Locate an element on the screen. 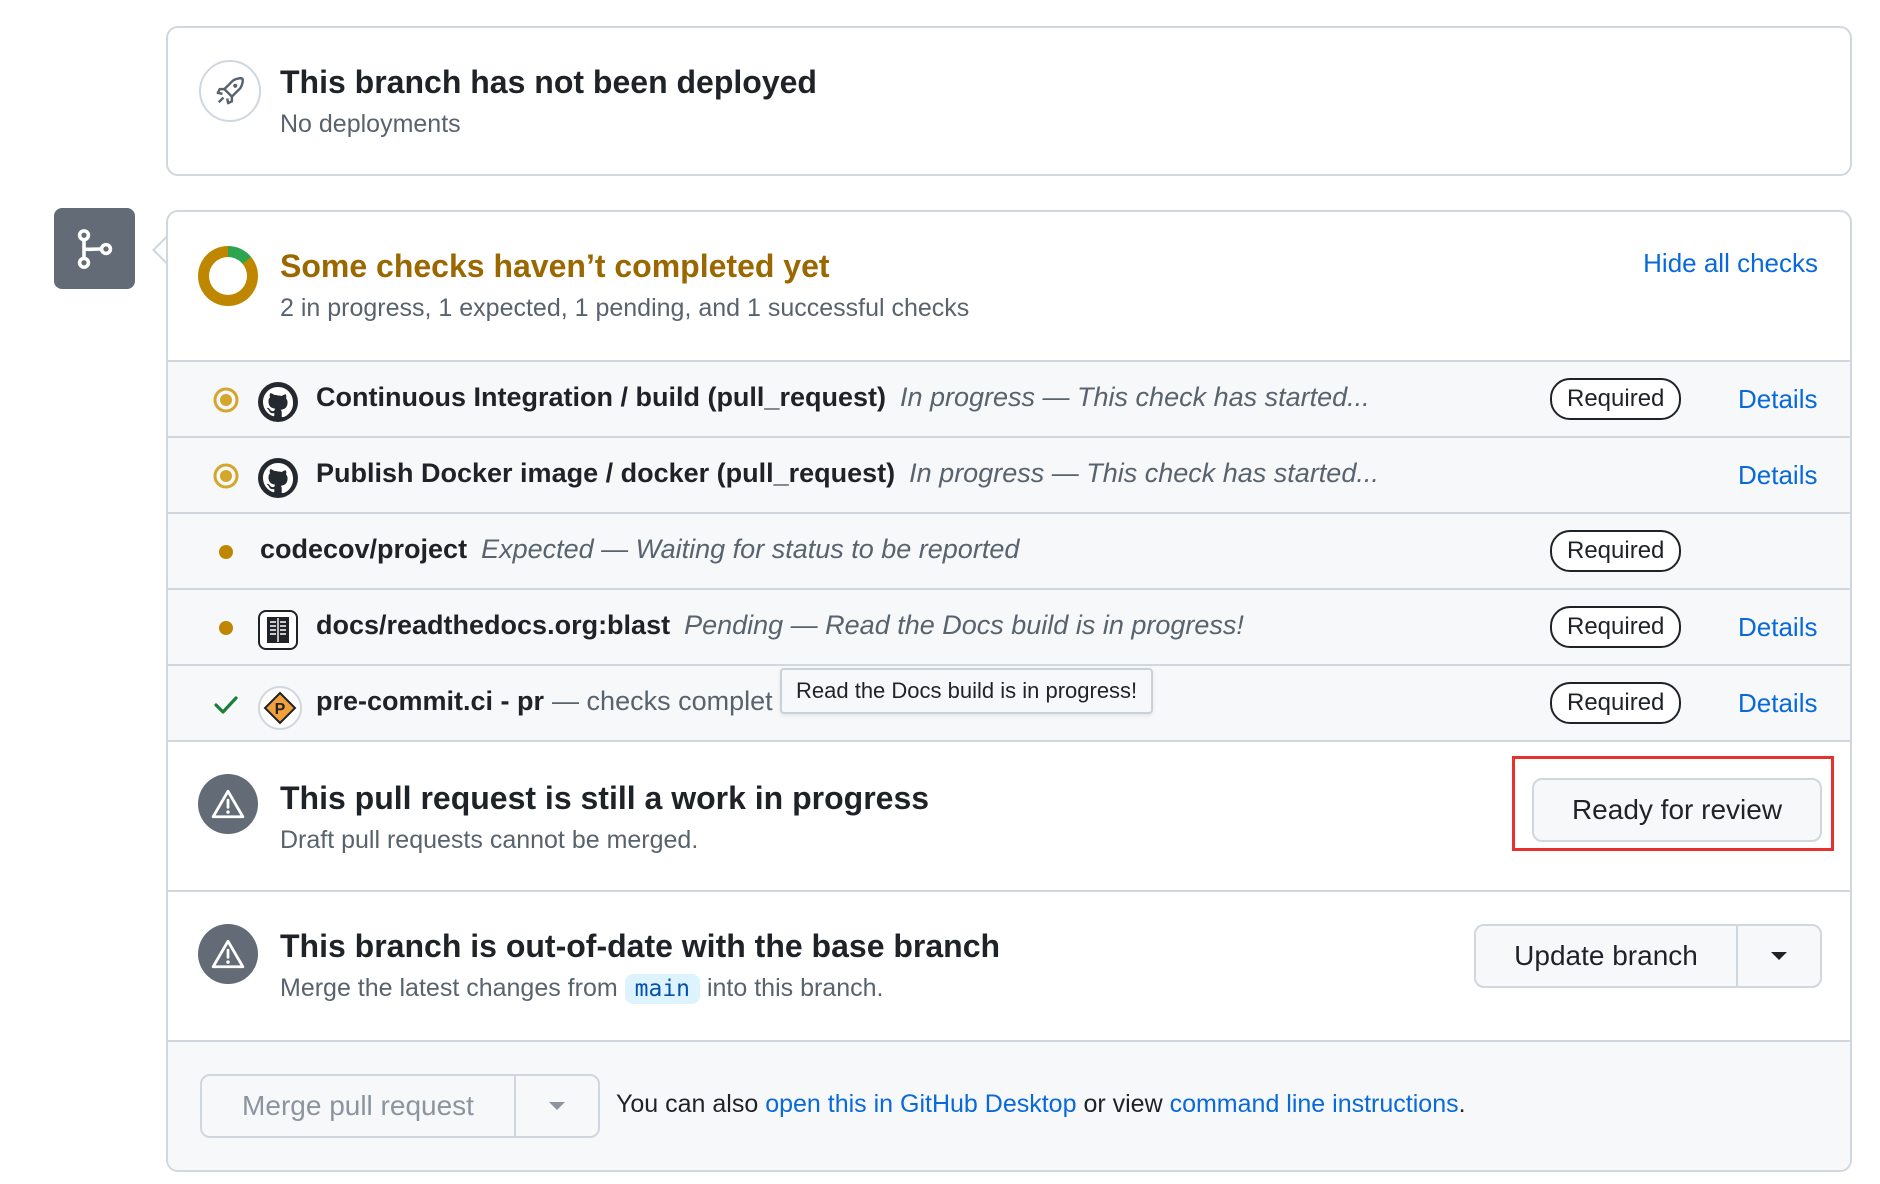 Image resolution: width=1880 pixels, height=1184 pixels. expected-dot-icon is located at coordinates (226, 552).